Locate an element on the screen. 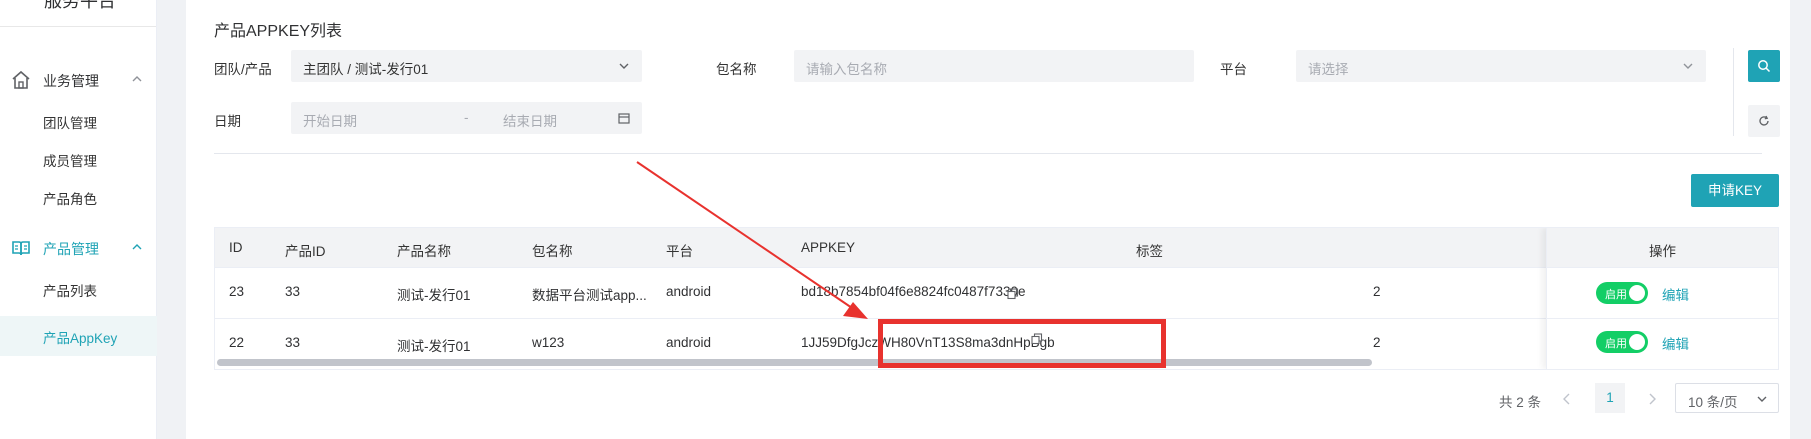 This screenshot has height=439, width=1811. sidebar-item-label: 产品列表 is located at coordinates (70, 291).